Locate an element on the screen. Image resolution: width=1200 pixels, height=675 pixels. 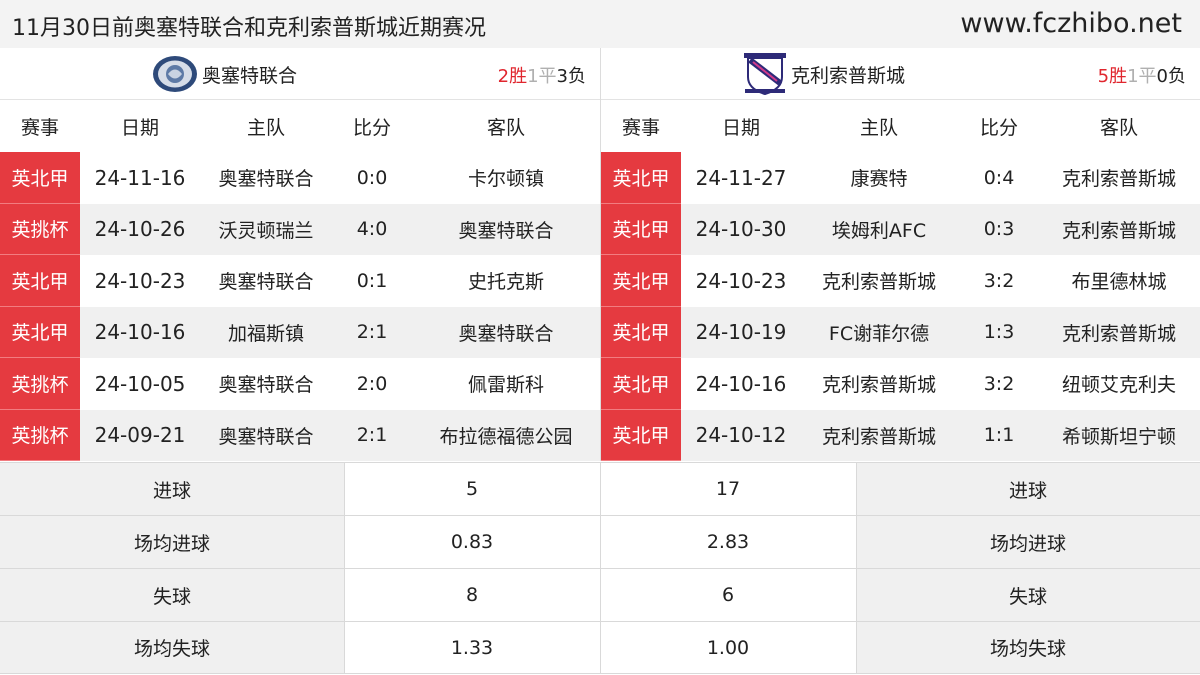
match-row: 英北甲 24-10-30 埃姆利AFC 0:3 克利索普斯城 is located at coordinates (900, 229).